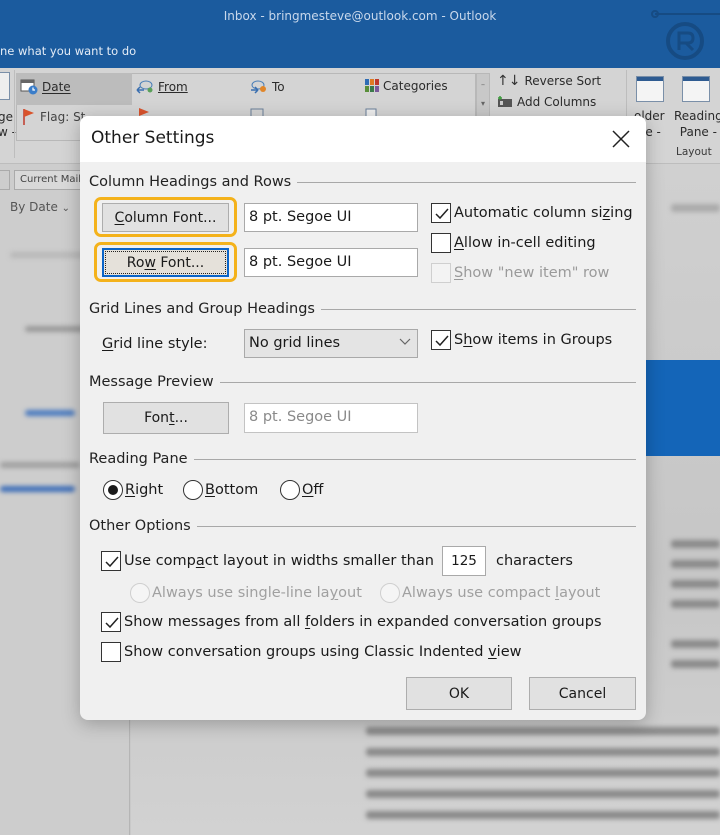 This screenshot has height=835, width=720. What do you see at coordinates (694, 152) in the screenshot?
I see `layout-group-label: Layout` at bounding box center [694, 152].